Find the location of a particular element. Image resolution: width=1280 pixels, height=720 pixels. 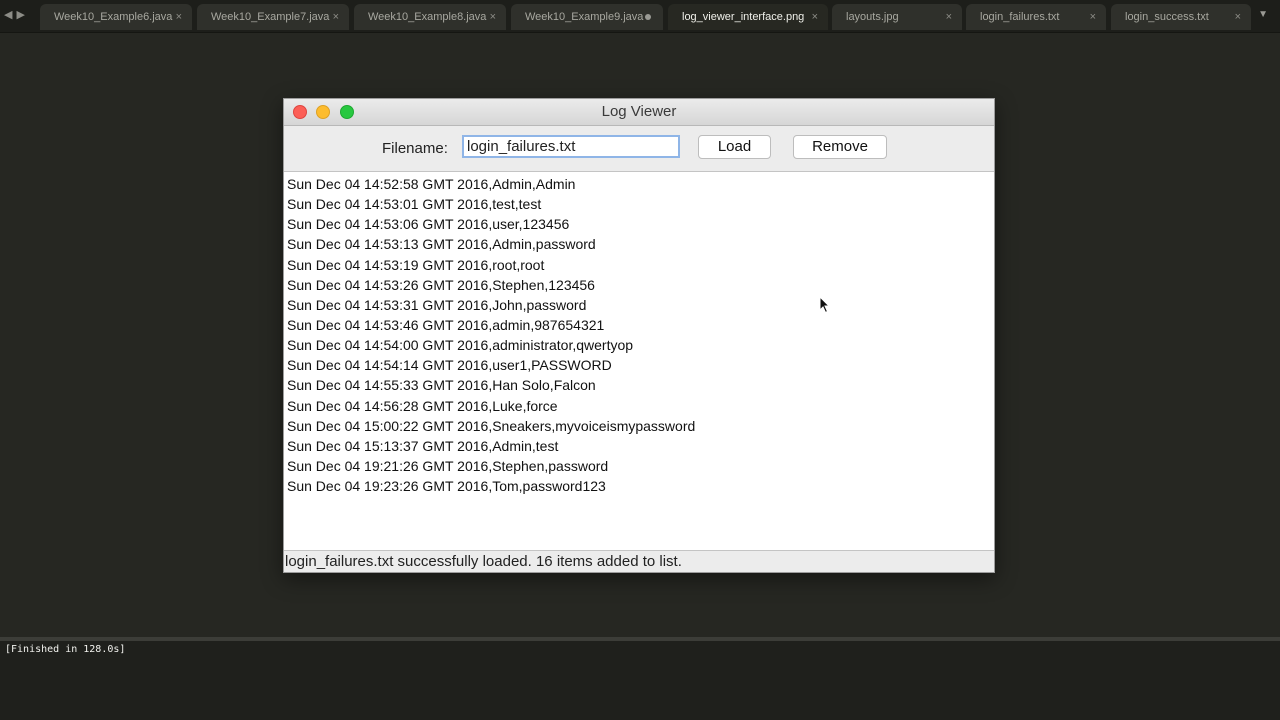

window-title: Log Viewer is located at coordinates (639, 111).